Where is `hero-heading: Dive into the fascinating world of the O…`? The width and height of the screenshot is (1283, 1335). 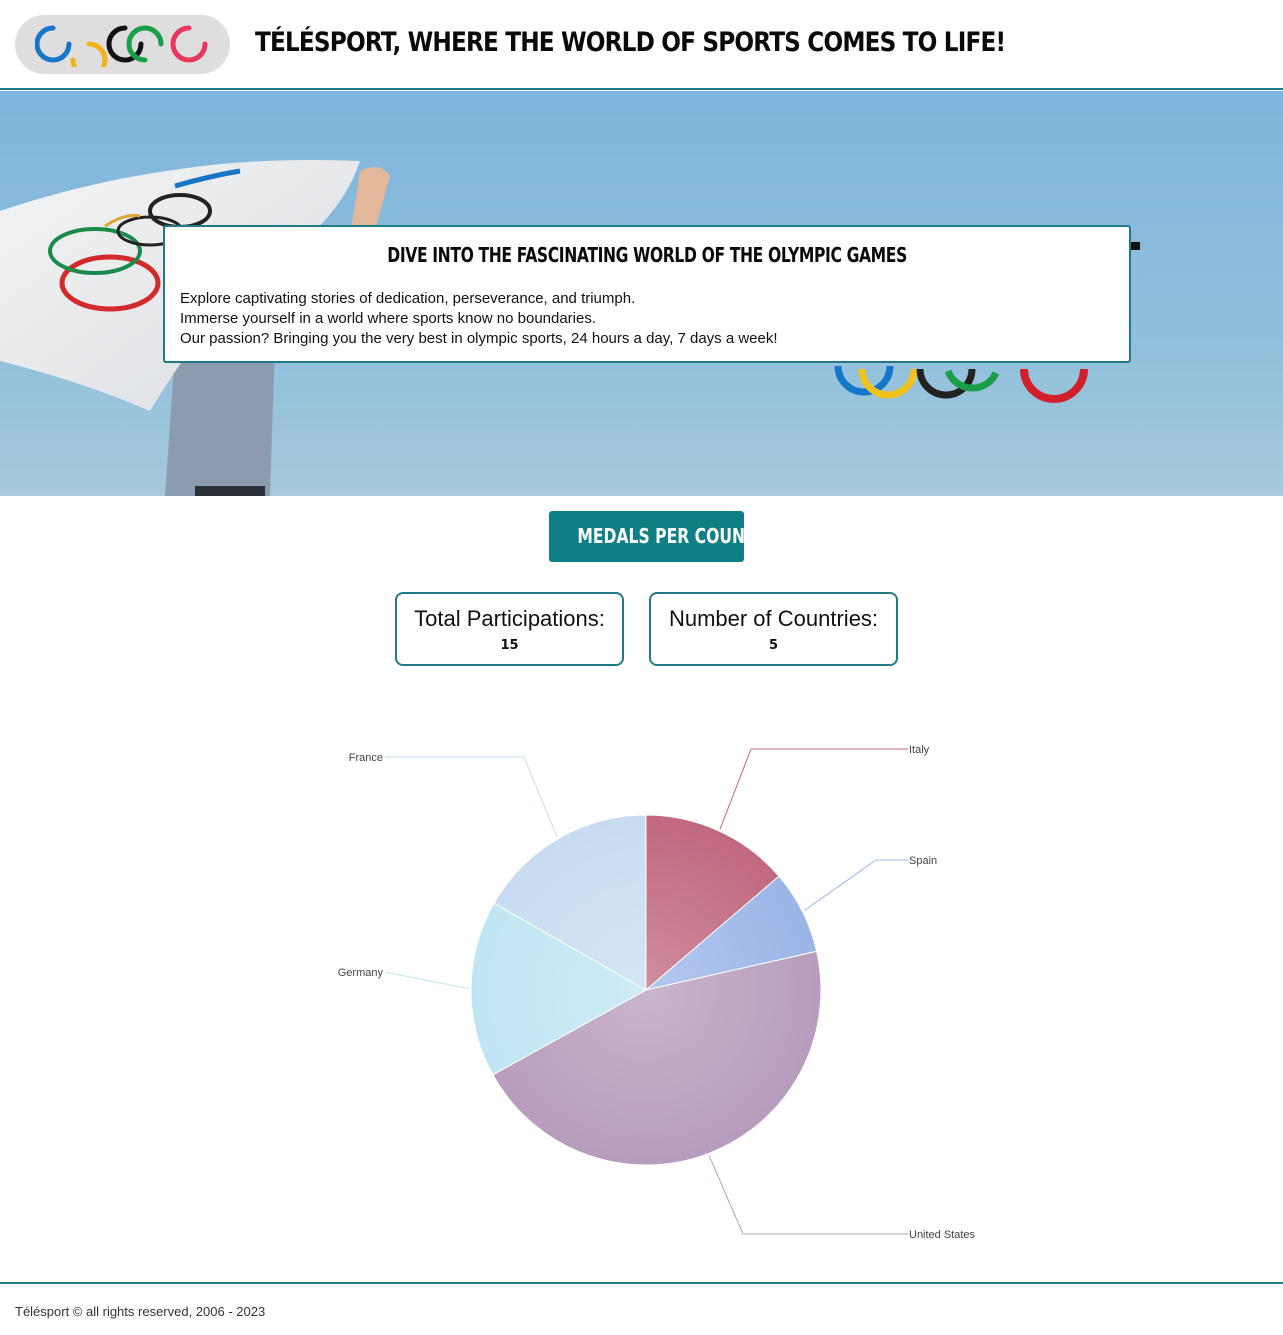 hero-heading: Dive into the fascinating world of the O… is located at coordinates (647, 255).